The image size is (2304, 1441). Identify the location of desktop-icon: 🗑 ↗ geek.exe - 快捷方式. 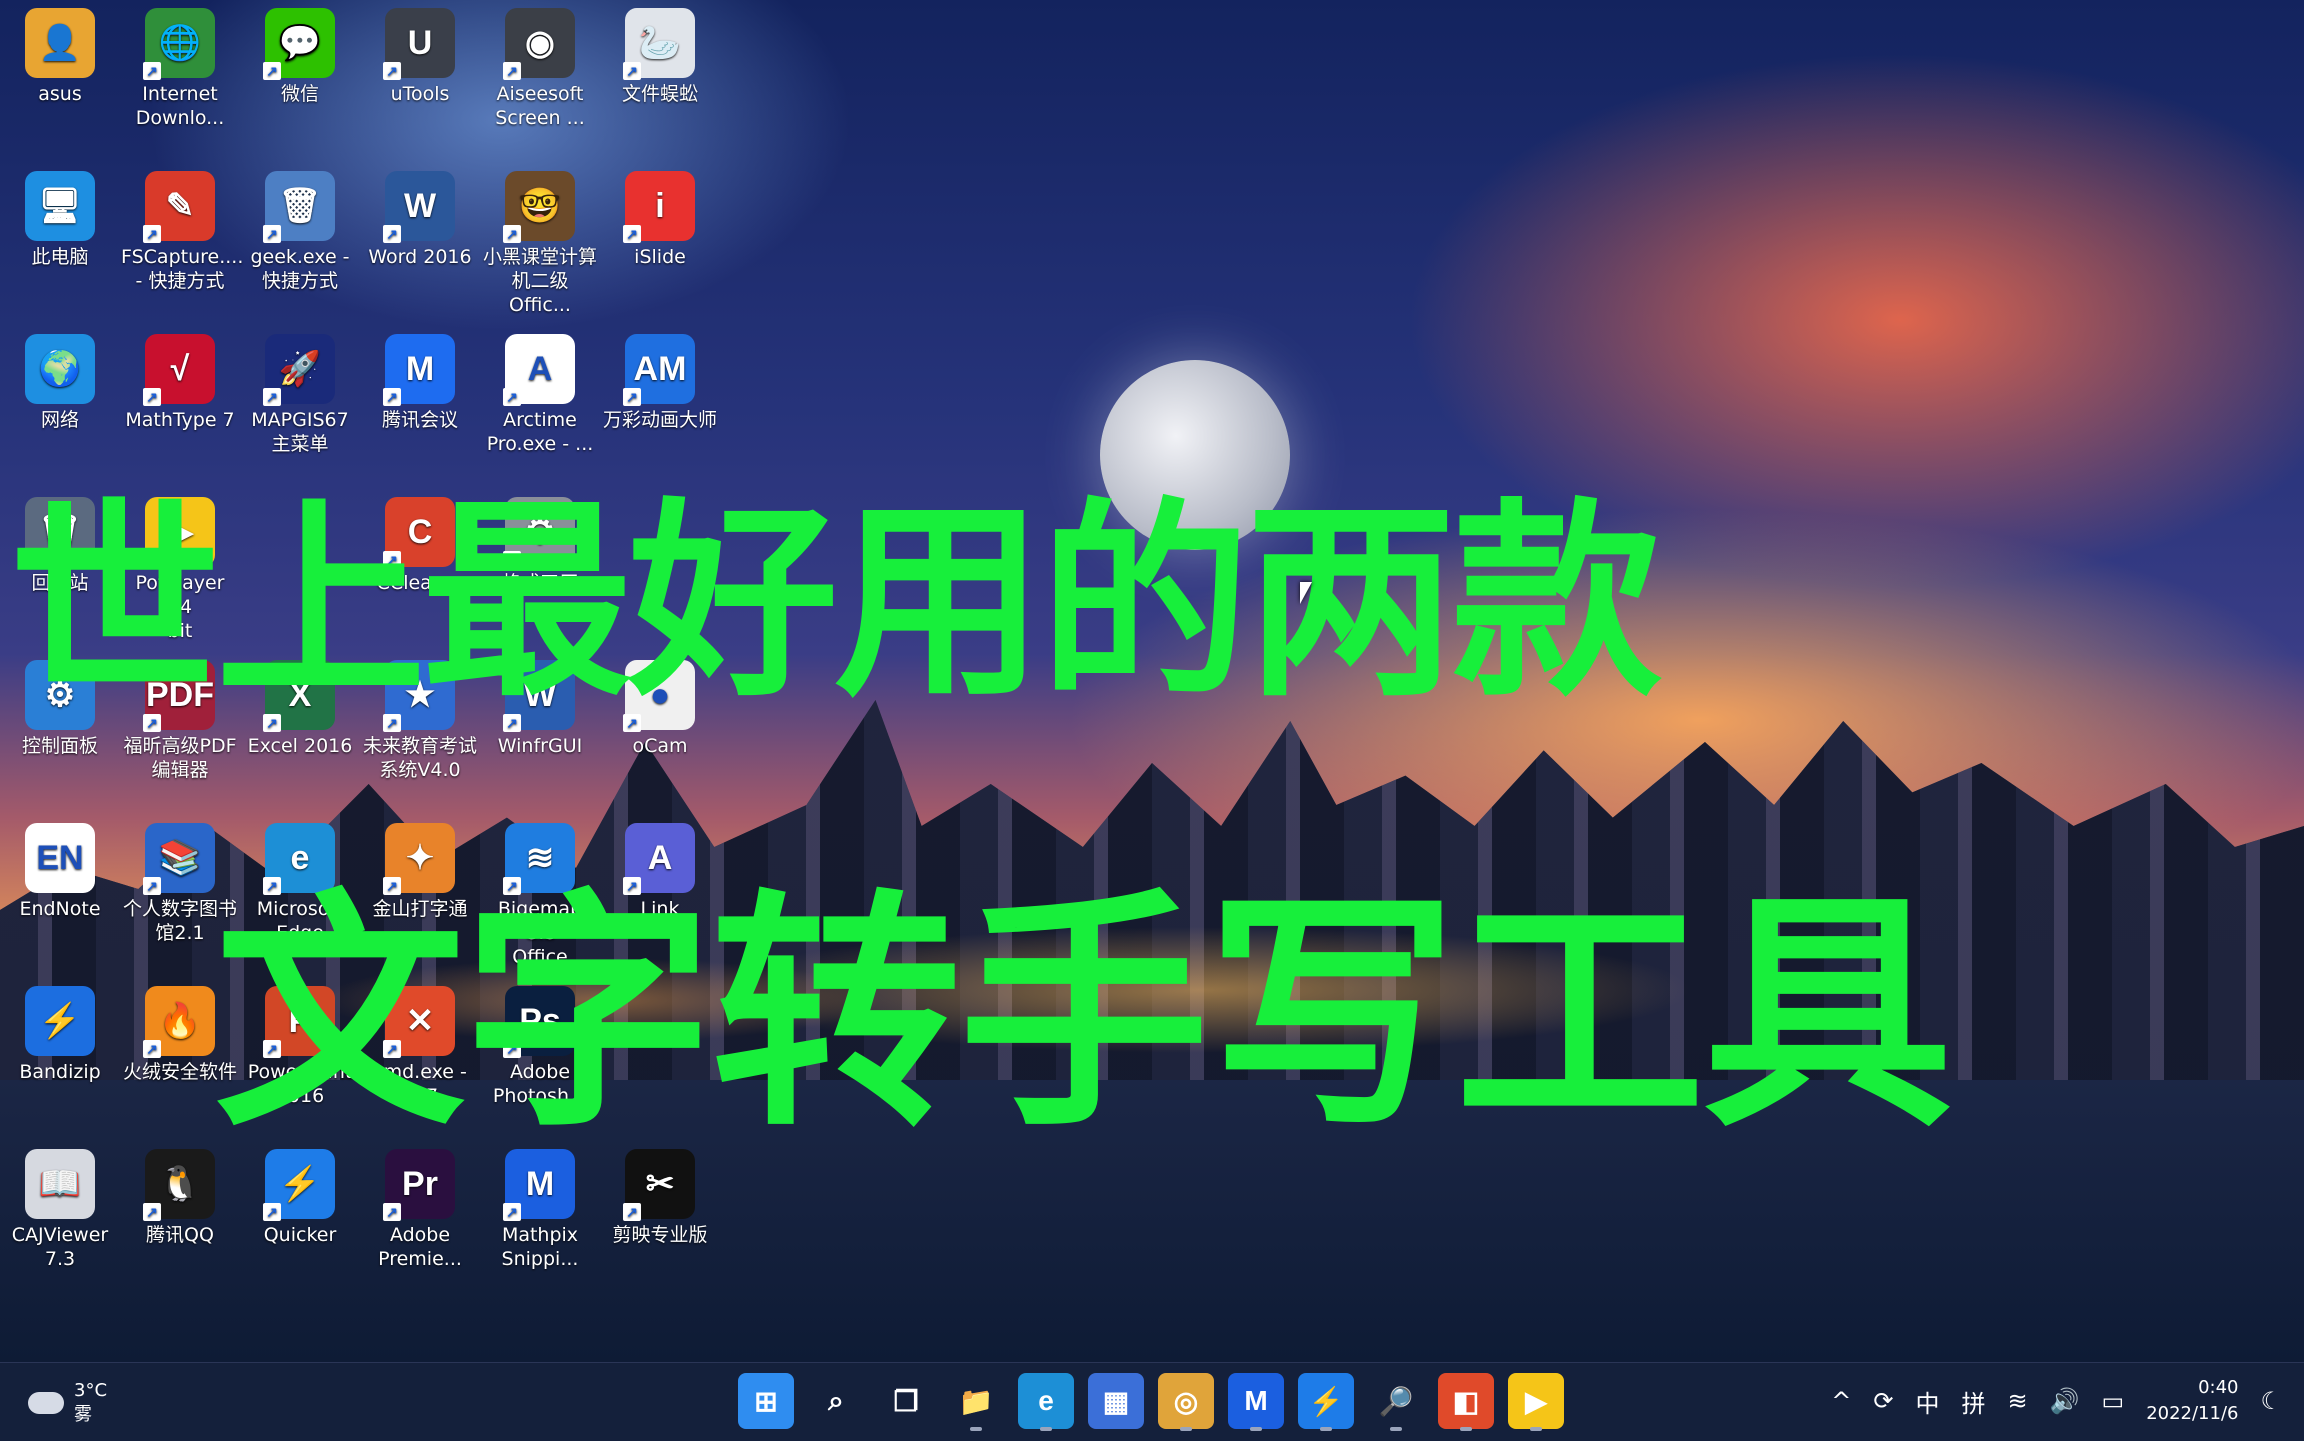
(300, 228).